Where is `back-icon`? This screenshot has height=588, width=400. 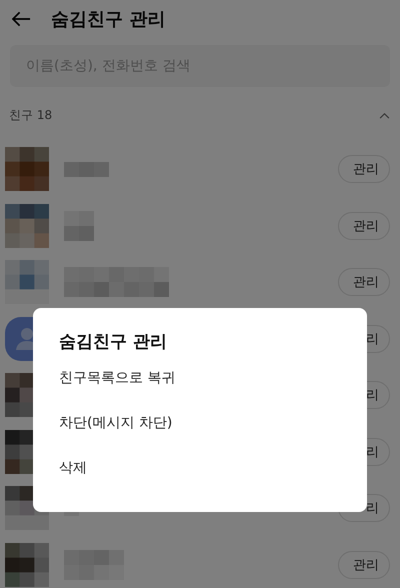
back-icon is located at coordinates (21, 19).